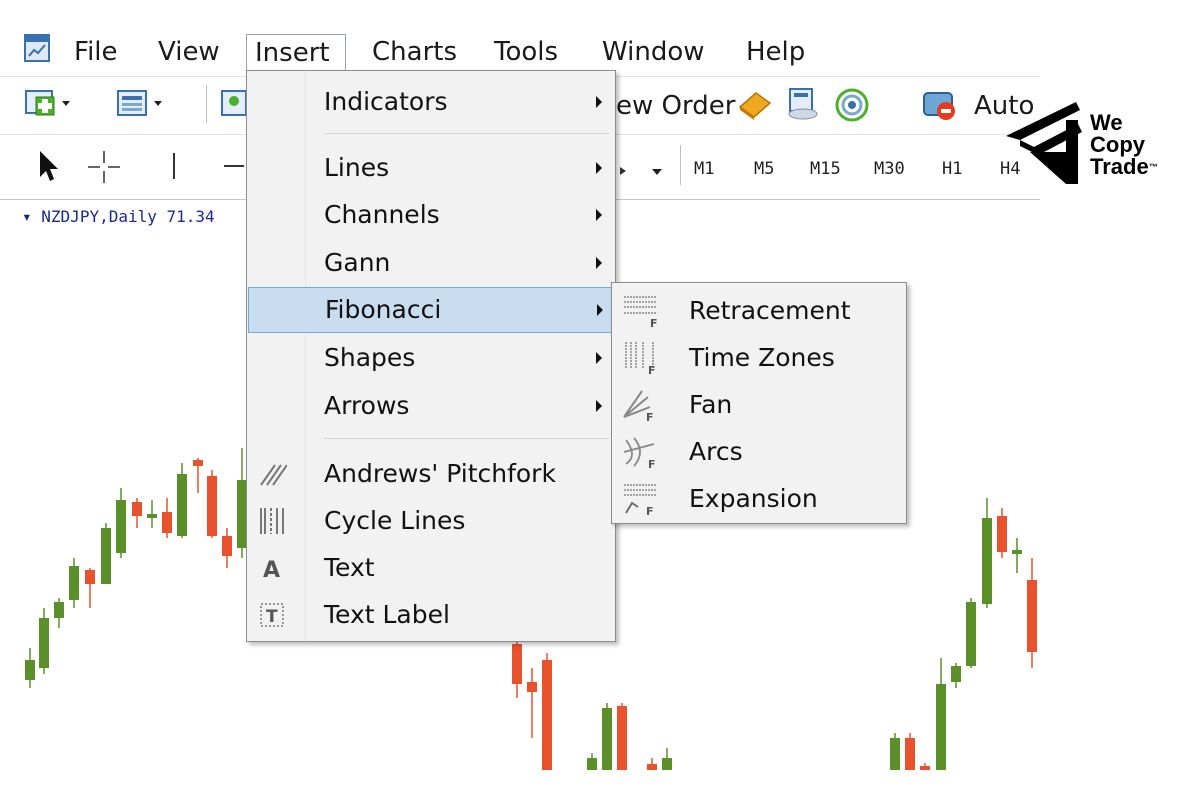 This screenshot has width=1200, height=800. What do you see at coordinates (952, 169) in the screenshot?
I see `timeframe-h1-button: H1` at bounding box center [952, 169].